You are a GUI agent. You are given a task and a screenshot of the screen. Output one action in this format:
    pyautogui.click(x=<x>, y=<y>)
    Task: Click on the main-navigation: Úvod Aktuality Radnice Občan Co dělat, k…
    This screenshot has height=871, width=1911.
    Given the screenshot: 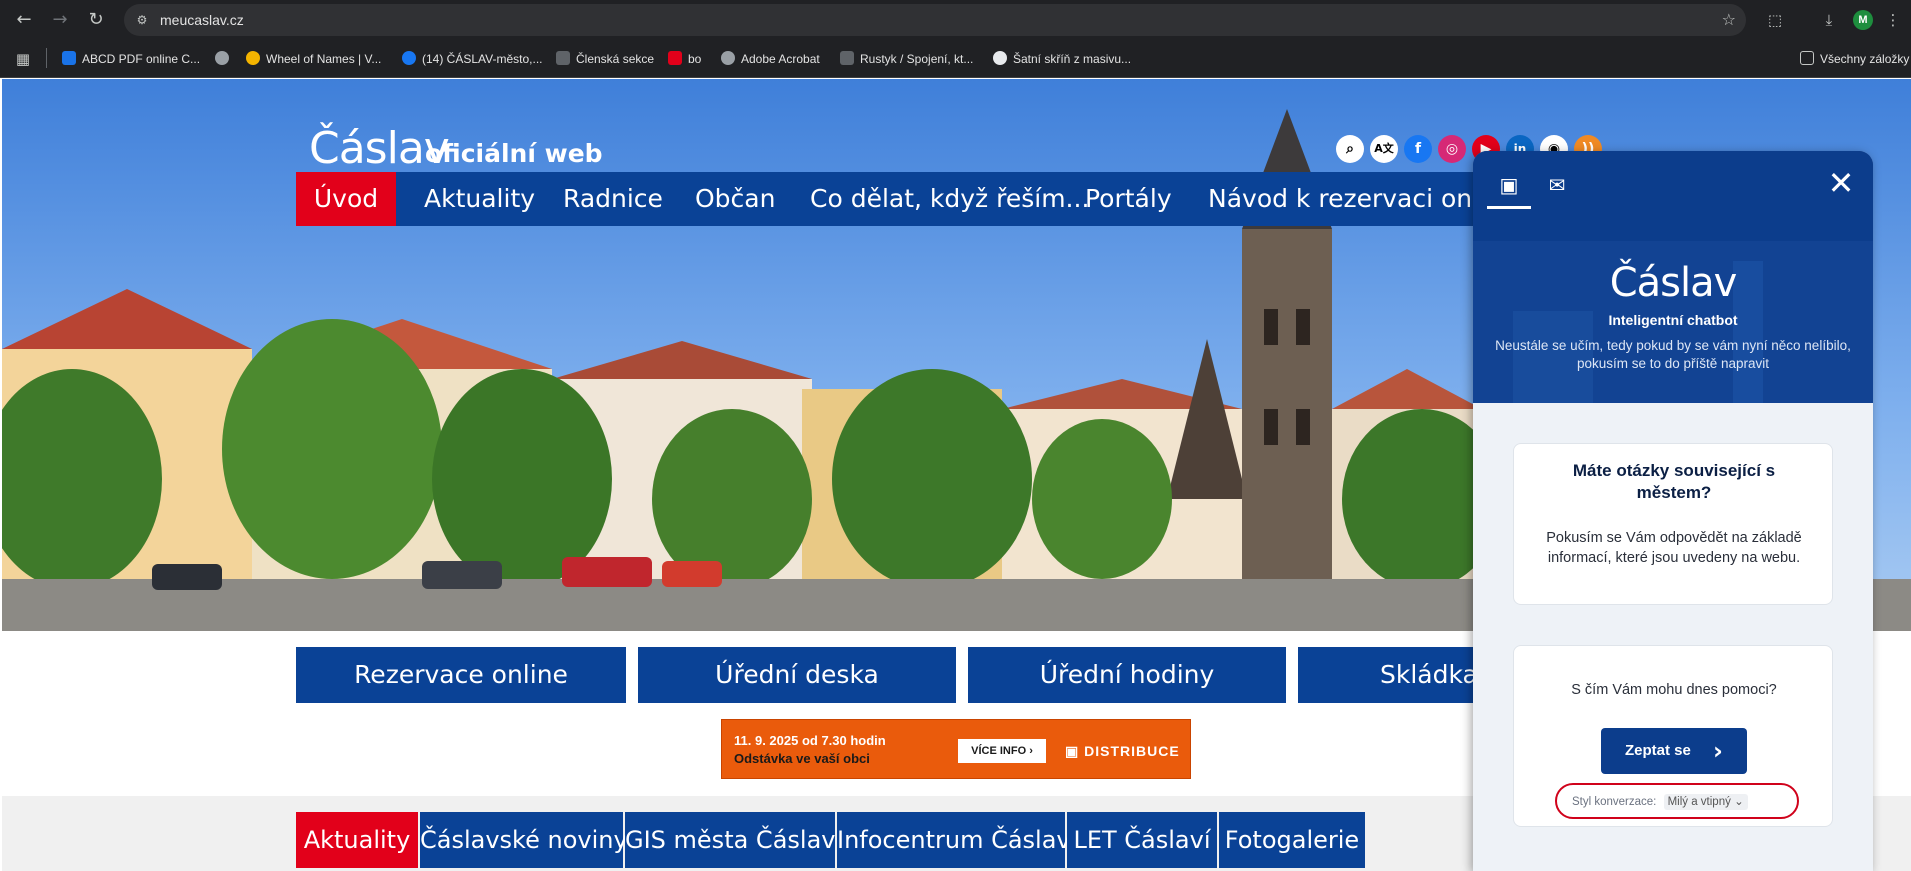 What is the action you would take?
    pyautogui.click(x=906, y=199)
    